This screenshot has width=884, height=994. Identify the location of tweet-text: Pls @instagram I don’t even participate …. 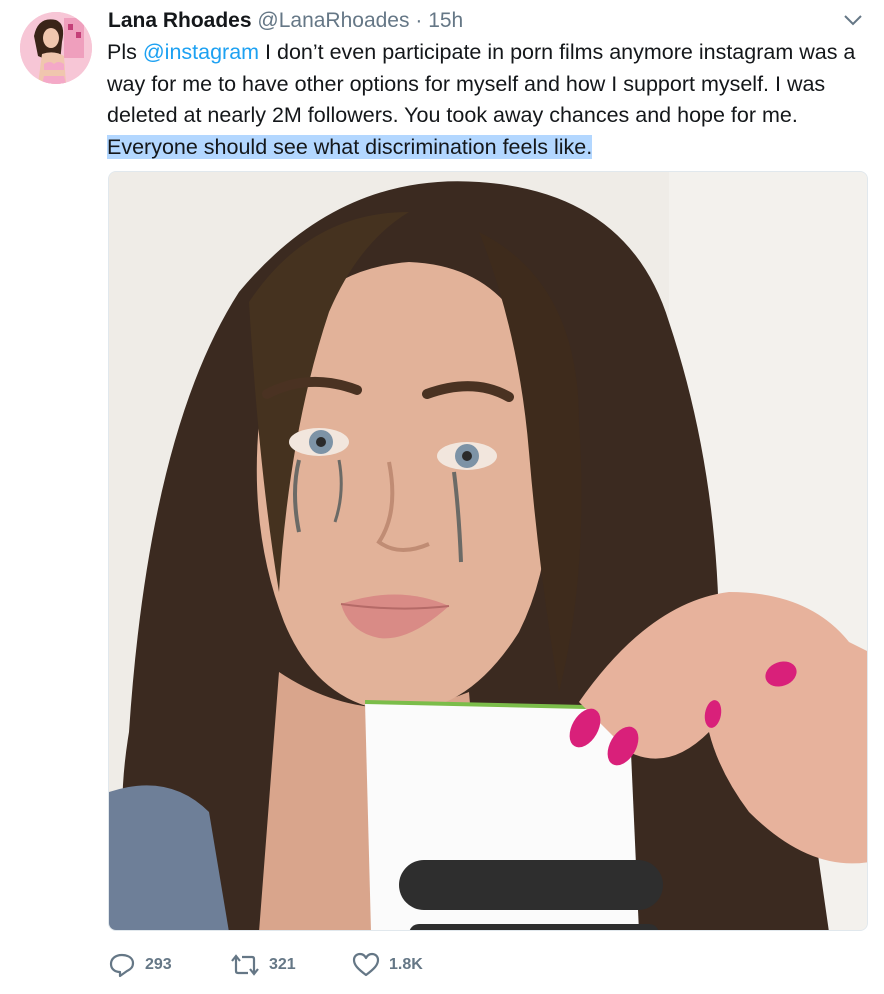
(487, 100).